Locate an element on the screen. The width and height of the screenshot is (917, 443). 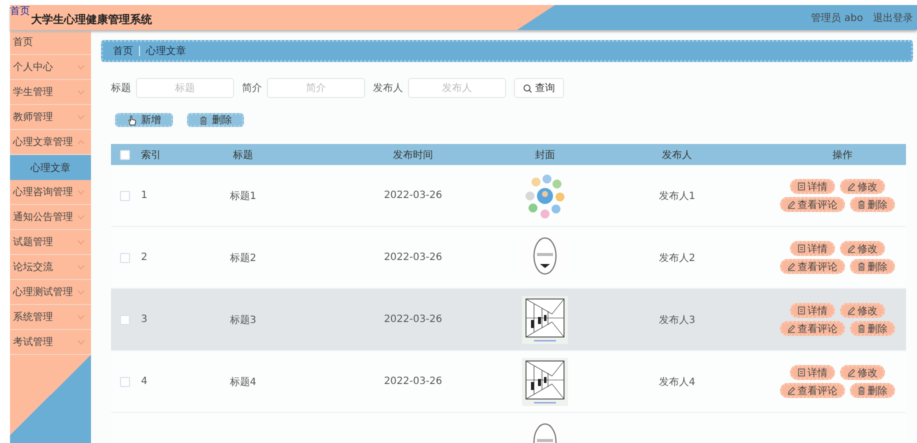
search-field: 简介 is located at coordinates (316, 88).